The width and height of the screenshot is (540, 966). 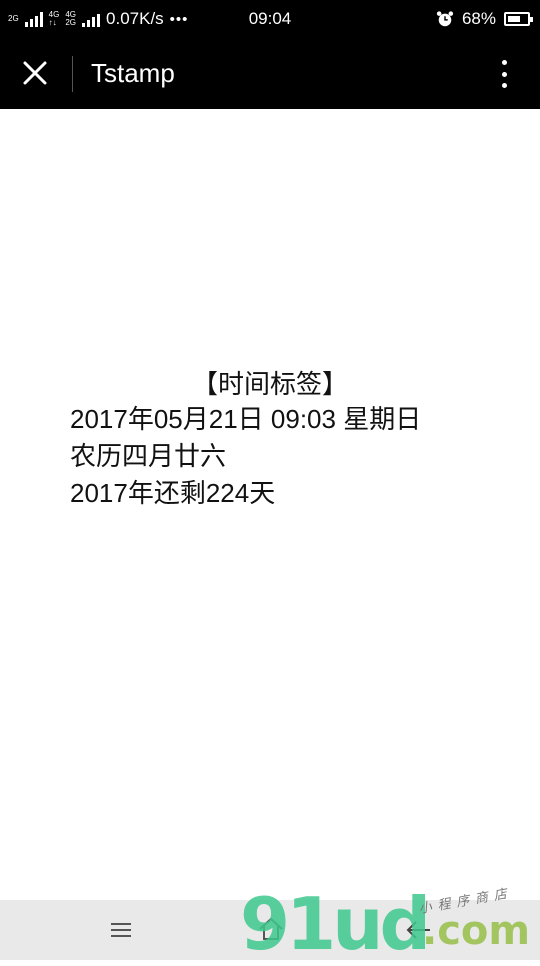 What do you see at coordinates (514, 19) in the screenshot?
I see `battery-level-fill` at bounding box center [514, 19].